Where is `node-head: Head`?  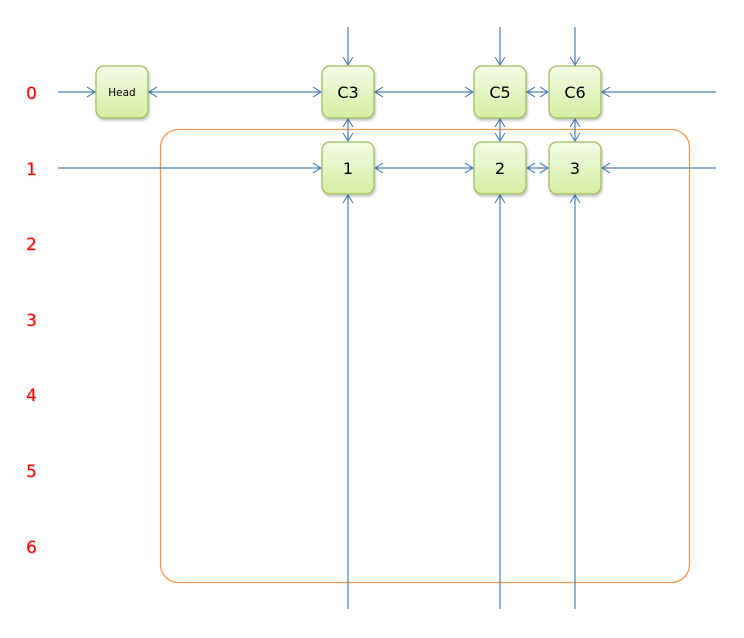
node-head: Head is located at coordinates (122, 92).